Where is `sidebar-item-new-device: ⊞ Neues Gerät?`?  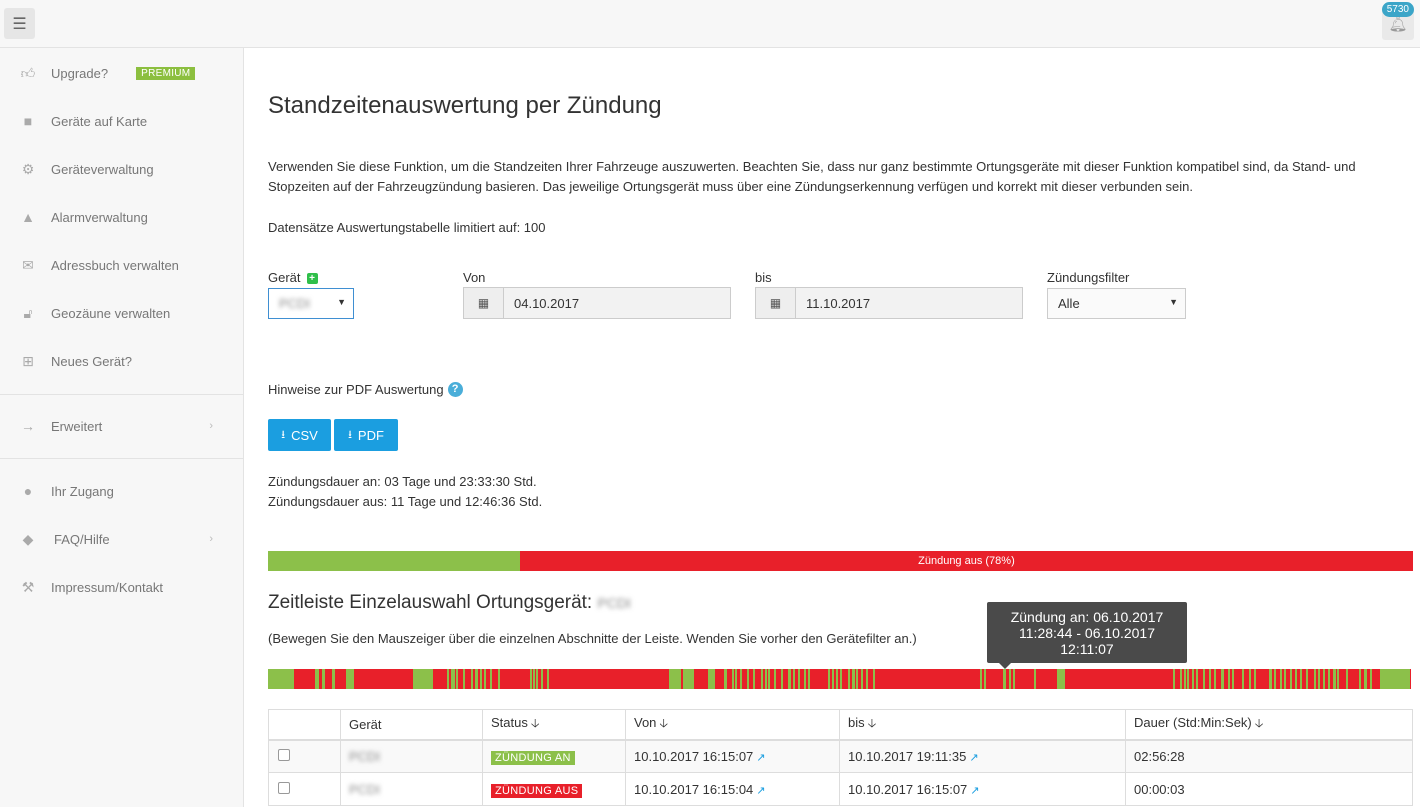
sidebar-item-new-device: ⊞ Neues Gerät? is located at coordinates (121, 361).